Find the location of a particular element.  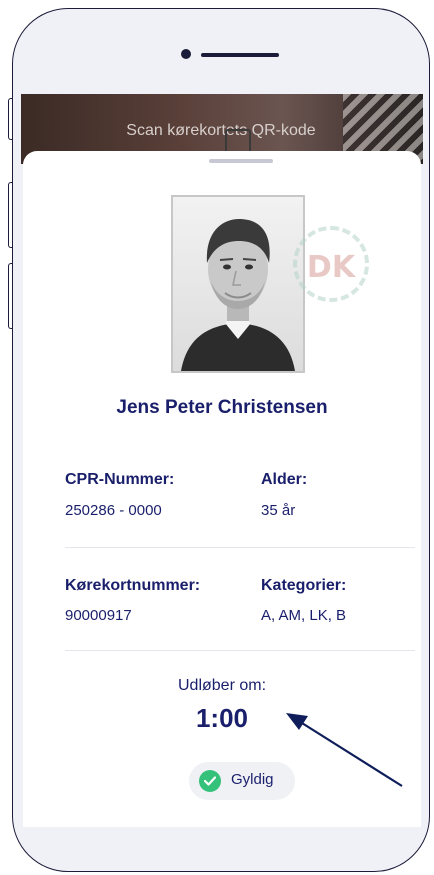

check-icon is located at coordinates (210, 781).